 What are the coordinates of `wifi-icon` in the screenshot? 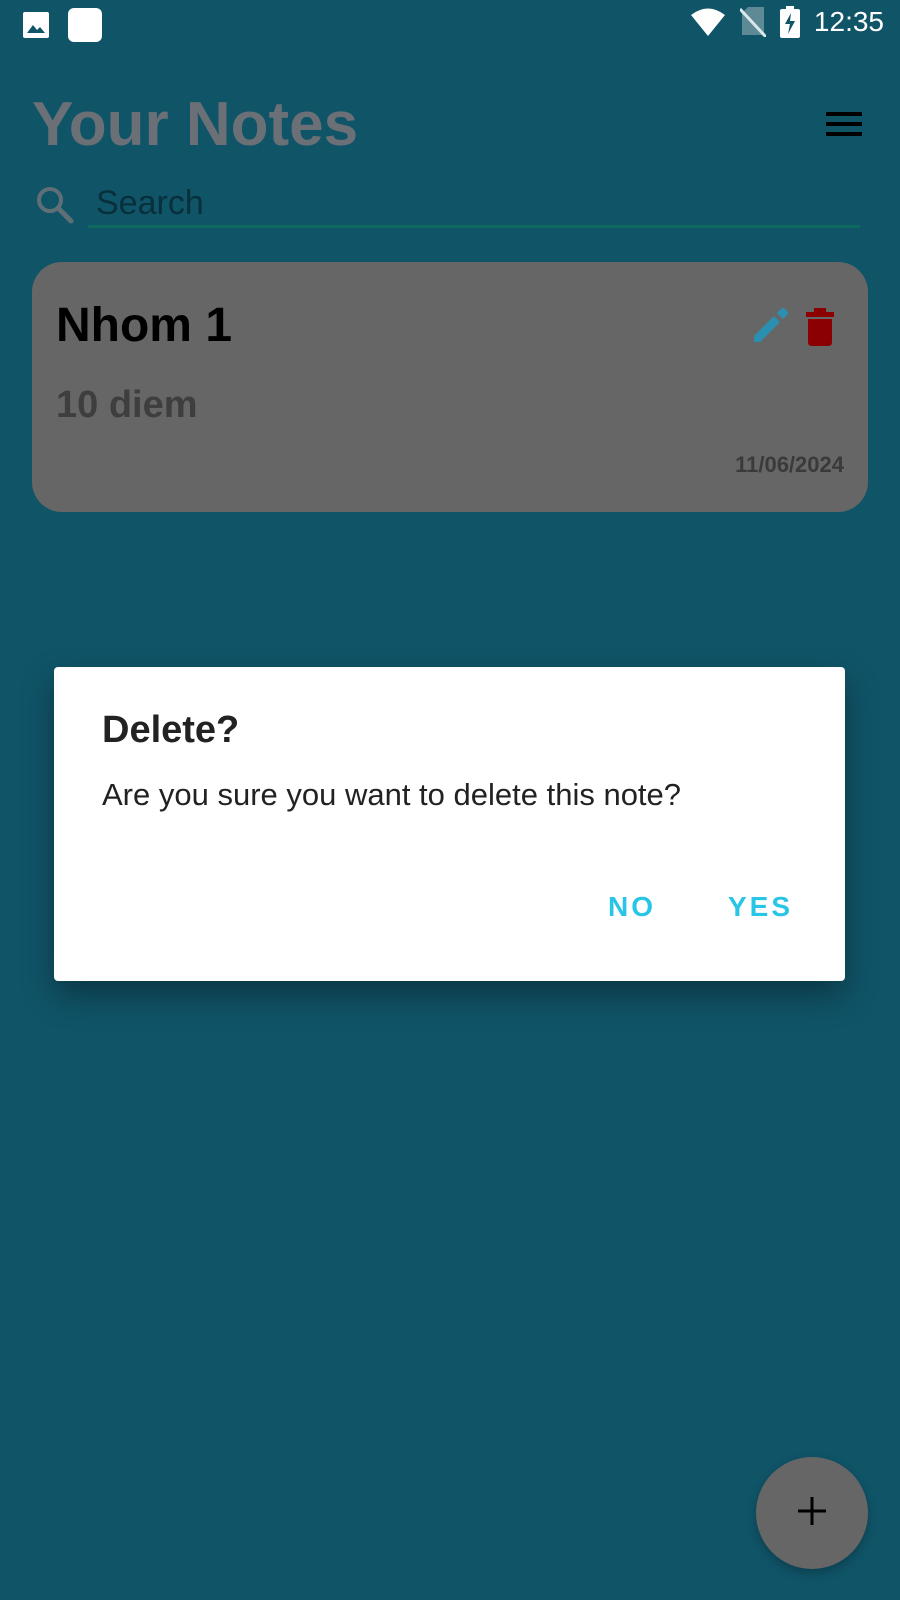 It's located at (708, 22).